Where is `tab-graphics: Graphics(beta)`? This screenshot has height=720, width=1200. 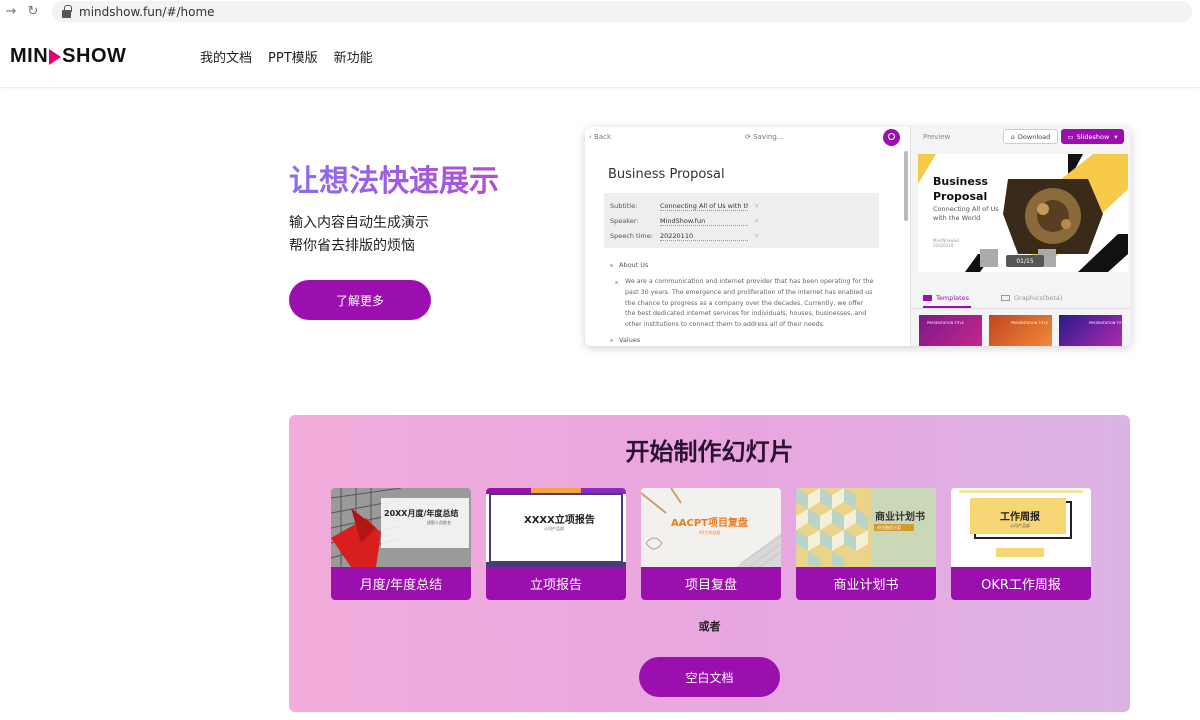
tab-graphics: Graphics(beta) is located at coordinates (1031, 298).